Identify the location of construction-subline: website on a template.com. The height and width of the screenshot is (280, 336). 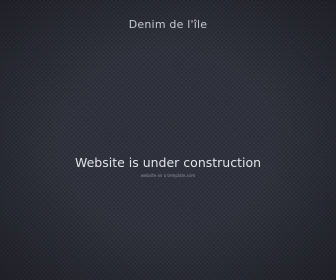
(168, 175).